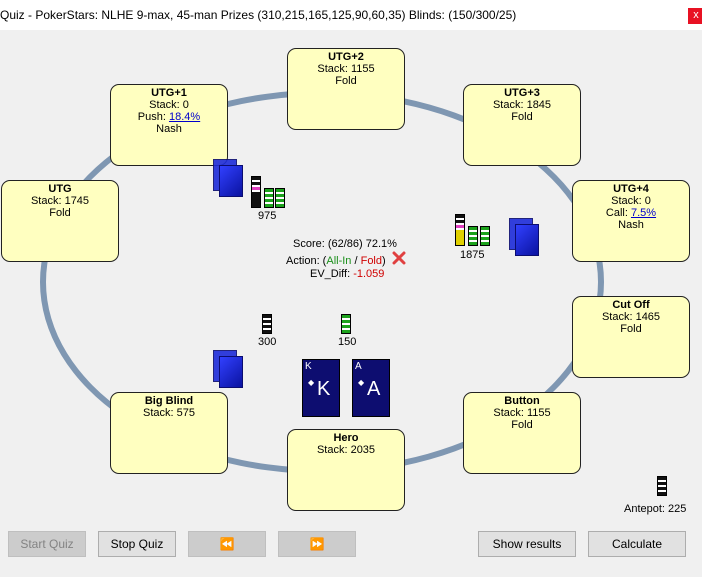  I want to click on seat-name: UTG+2, so click(346, 57).